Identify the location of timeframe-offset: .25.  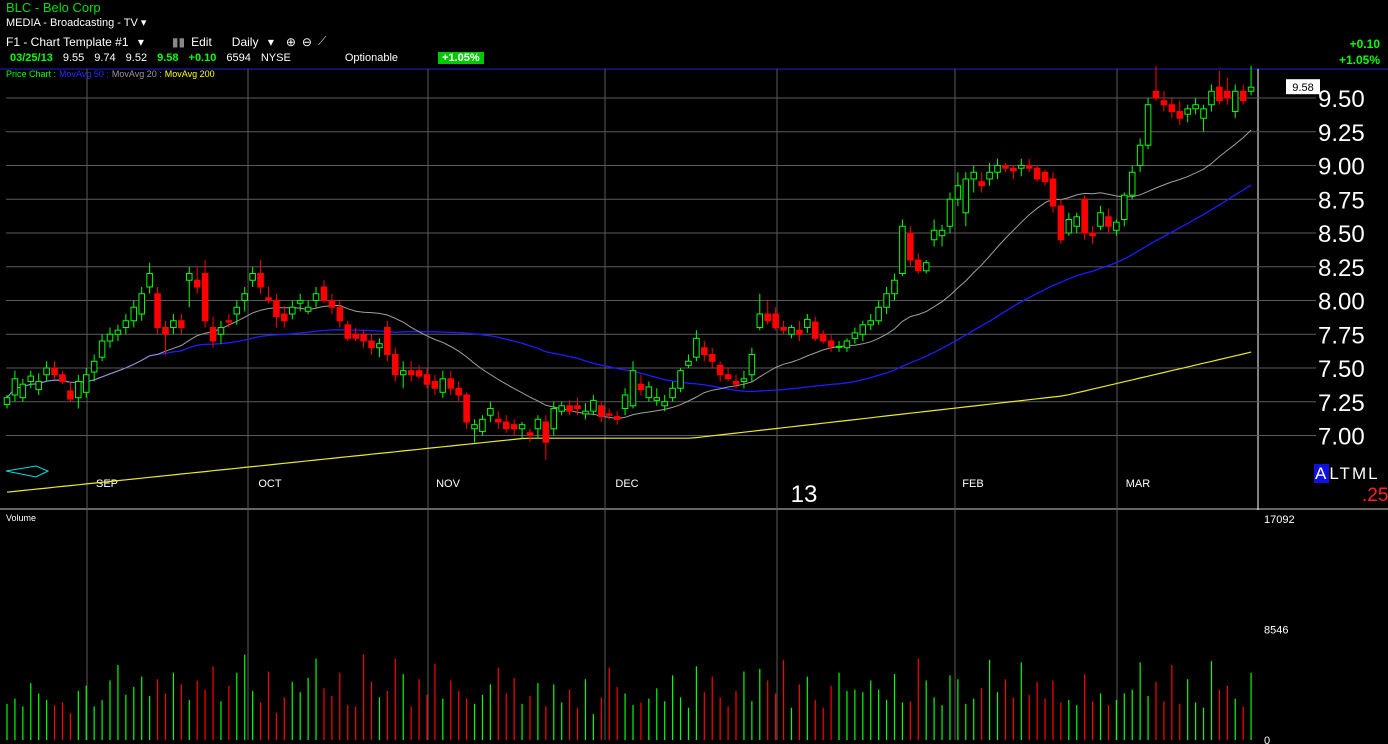
(1375, 495).